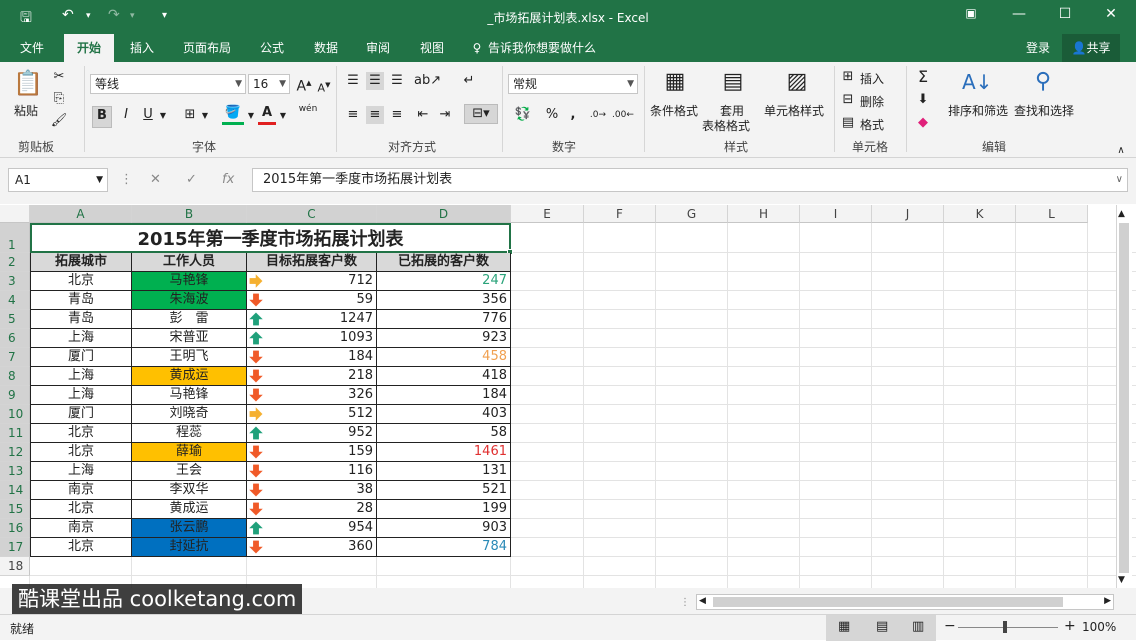 Image resolution: width=1136 pixels, height=641 pixels. What do you see at coordinates (59, 99) in the screenshot?
I see `copy-icon: ⎘` at bounding box center [59, 99].